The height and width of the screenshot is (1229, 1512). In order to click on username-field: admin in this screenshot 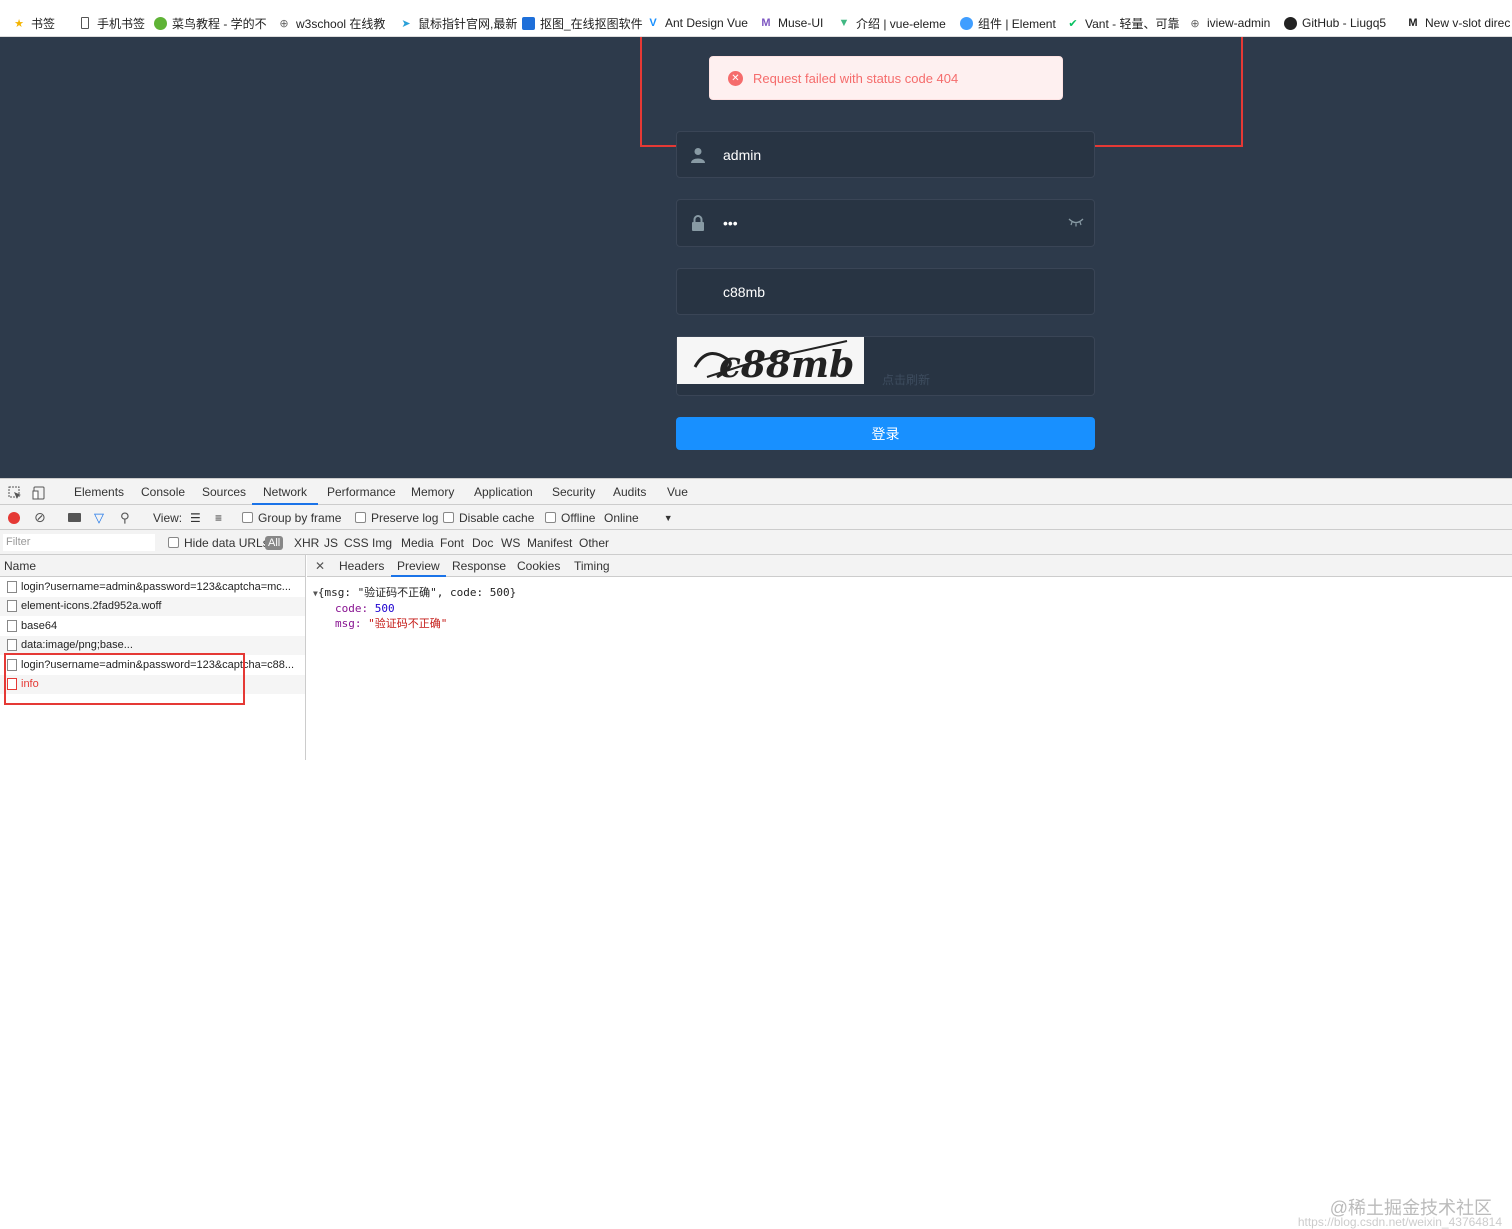, I will do `click(885, 154)`.